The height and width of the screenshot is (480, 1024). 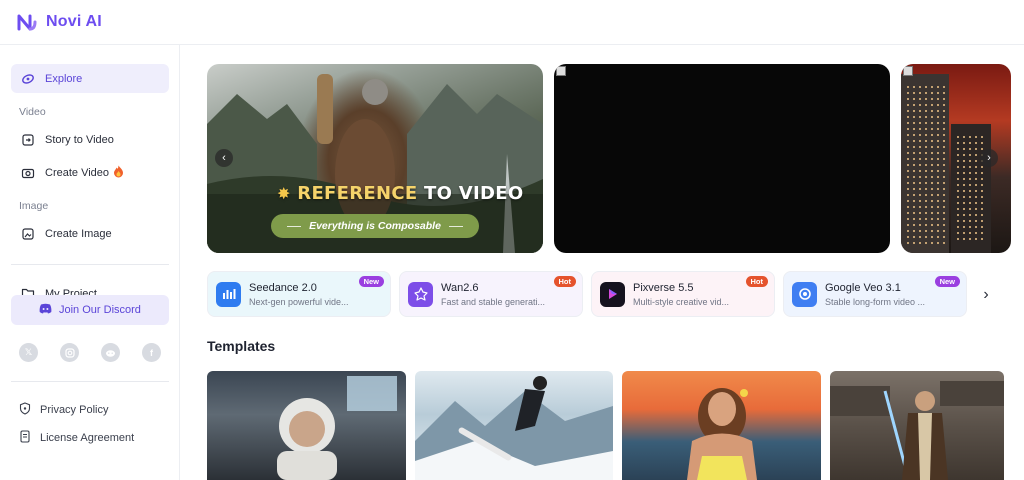 What do you see at coordinates (612, 294) in the screenshot?
I see `pixverse-logo-icon` at bounding box center [612, 294].